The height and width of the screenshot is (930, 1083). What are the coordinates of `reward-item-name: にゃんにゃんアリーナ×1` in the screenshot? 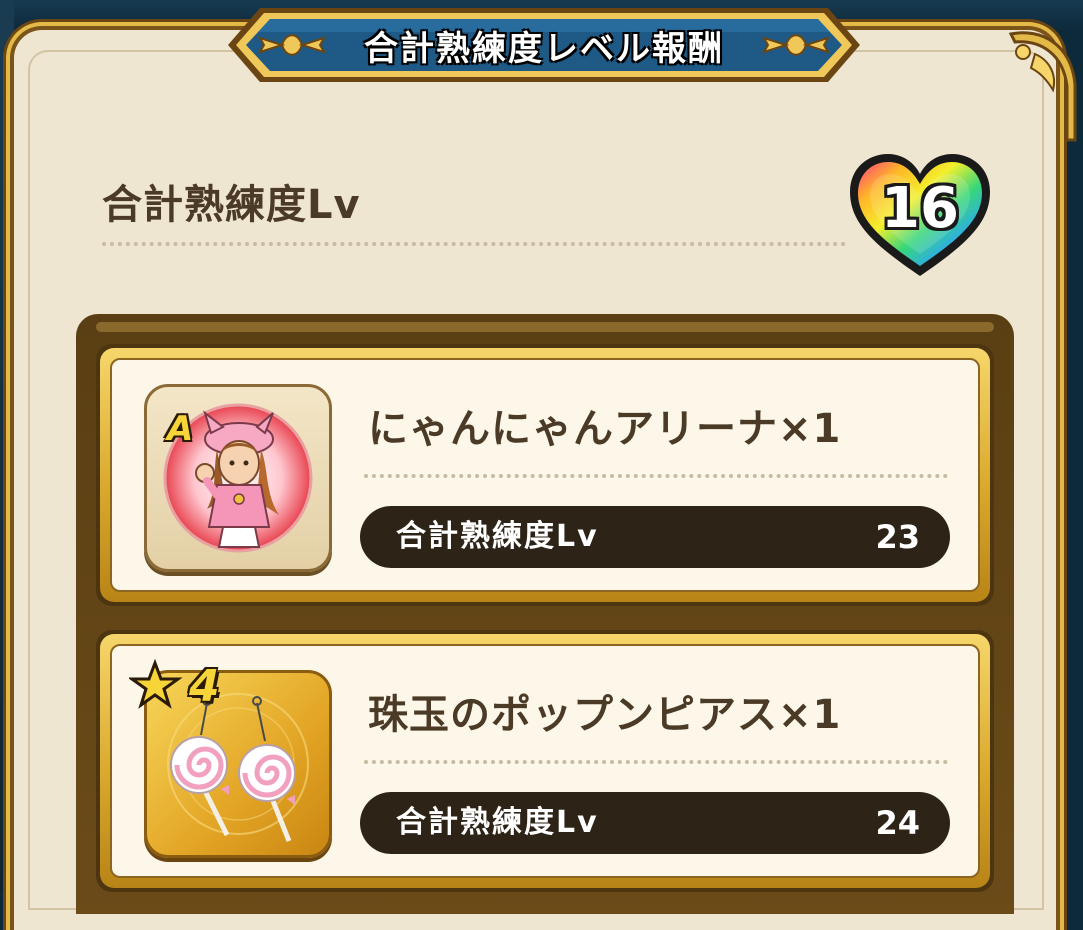 It's located at (605, 429).